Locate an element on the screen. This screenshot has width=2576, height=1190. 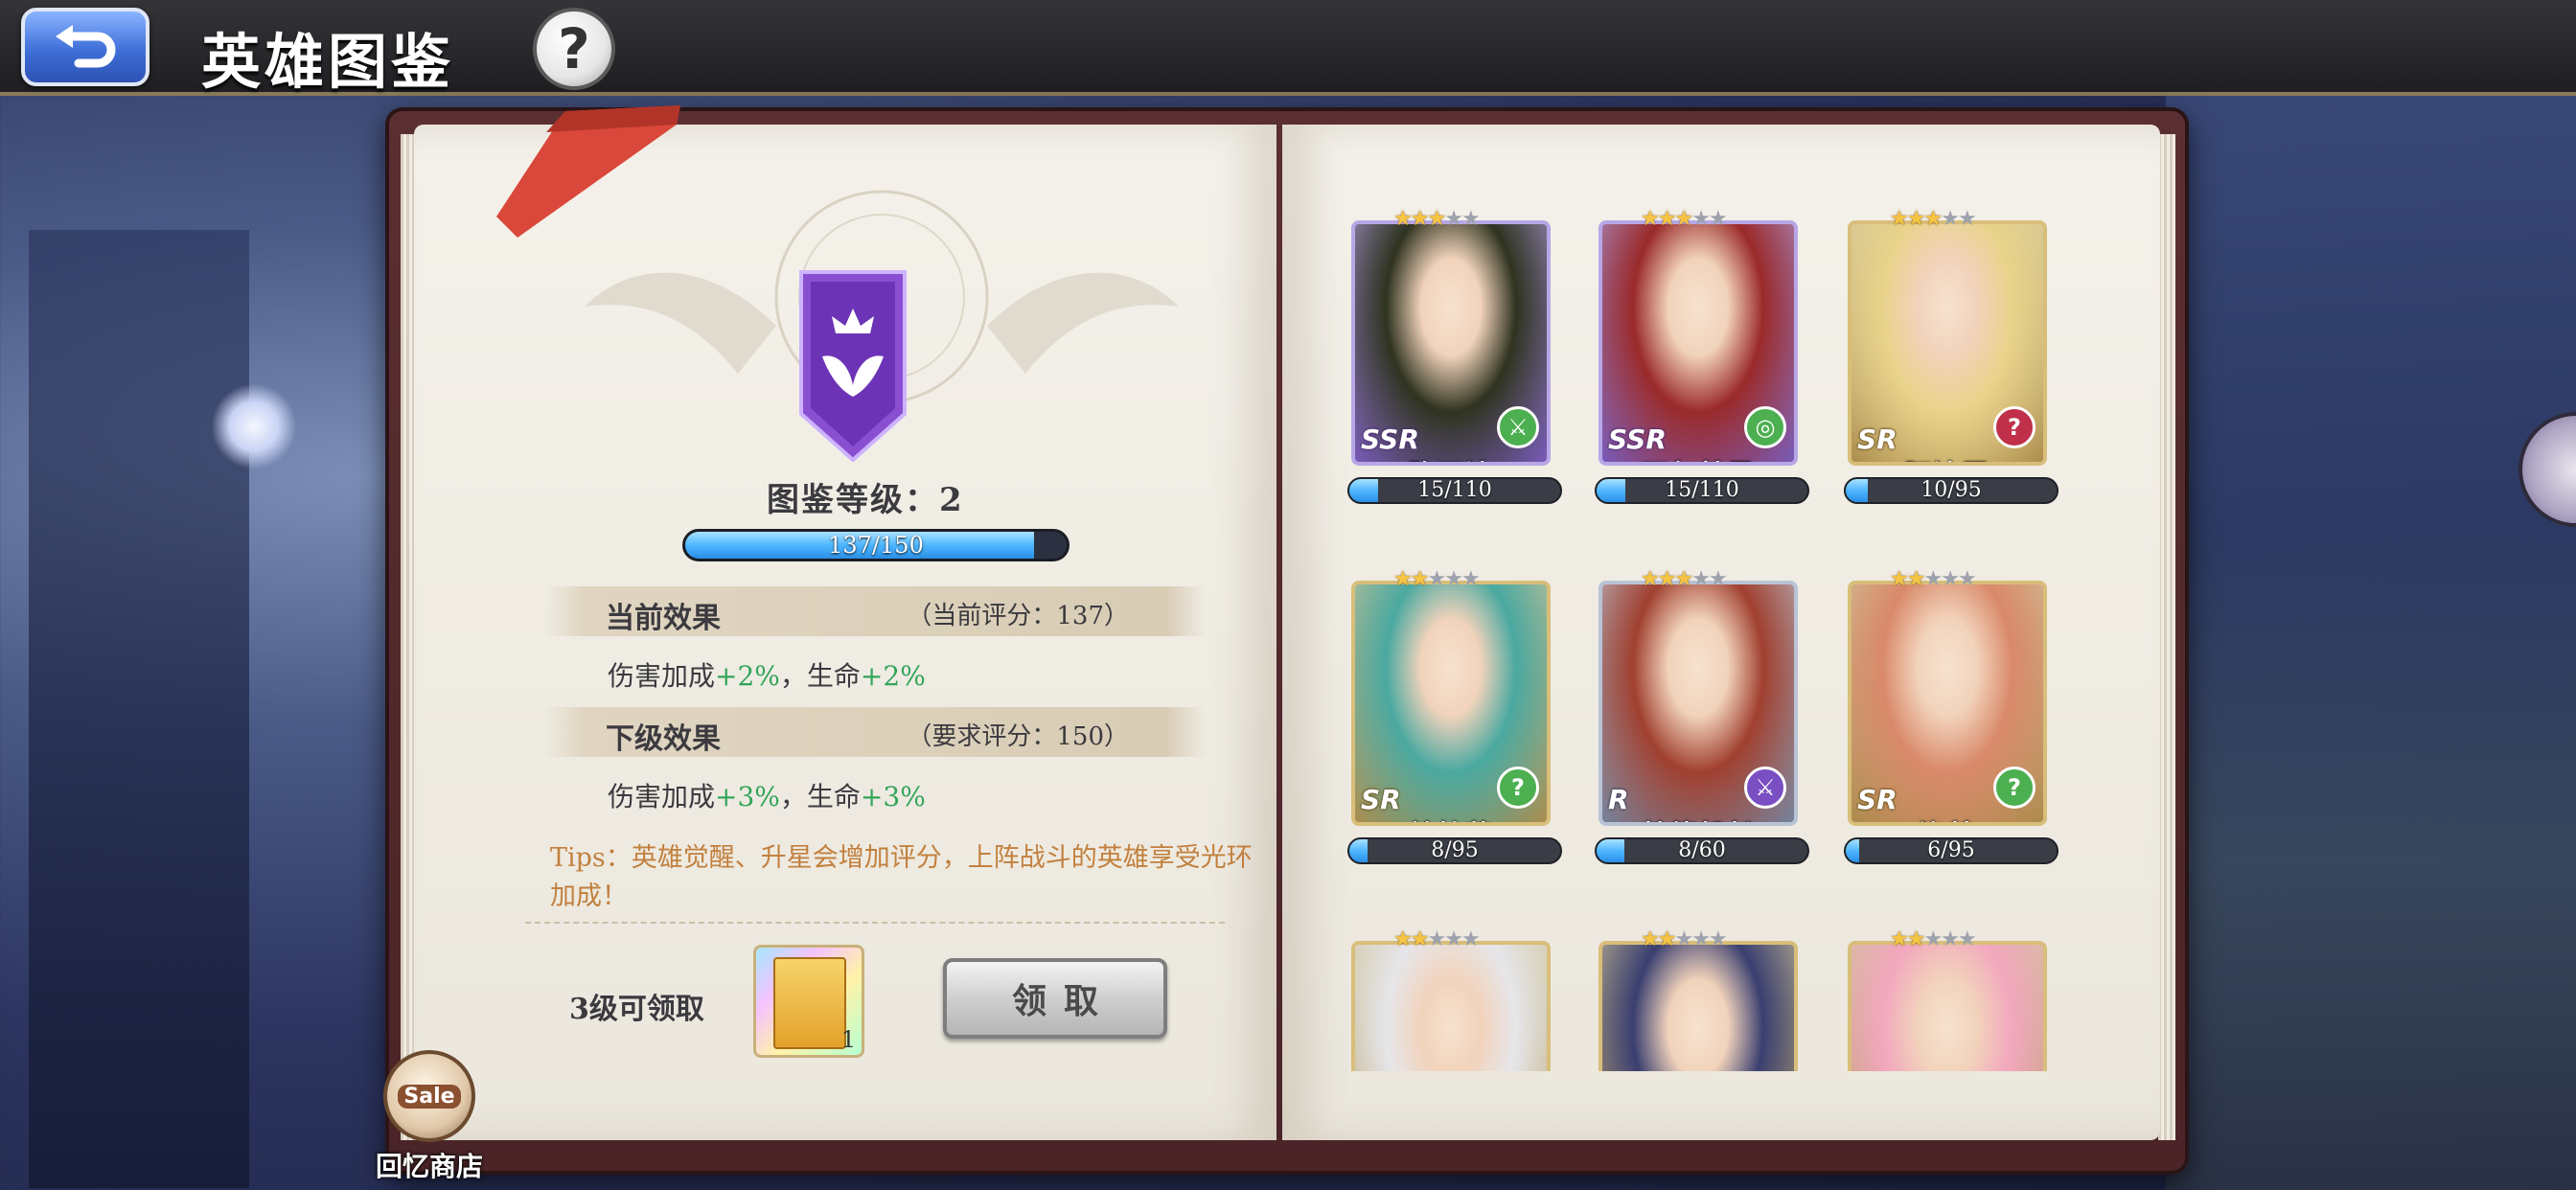
current-hp-bonus: +2% is located at coordinates (893, 676).